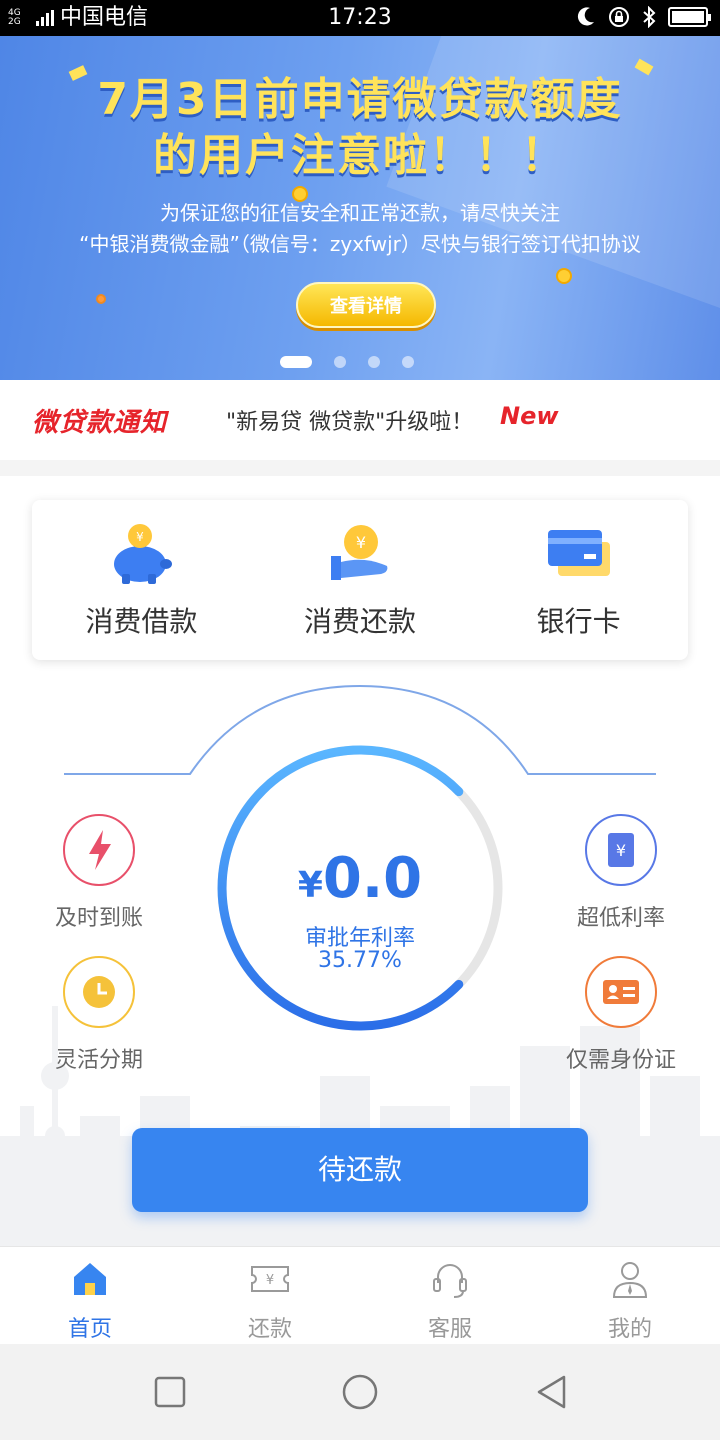  What do you see at coordinates (360, 18) in the screenshot?
I see `status-bar: 4G 2G 中国电信 17:23` at bounding box center [360, 18].